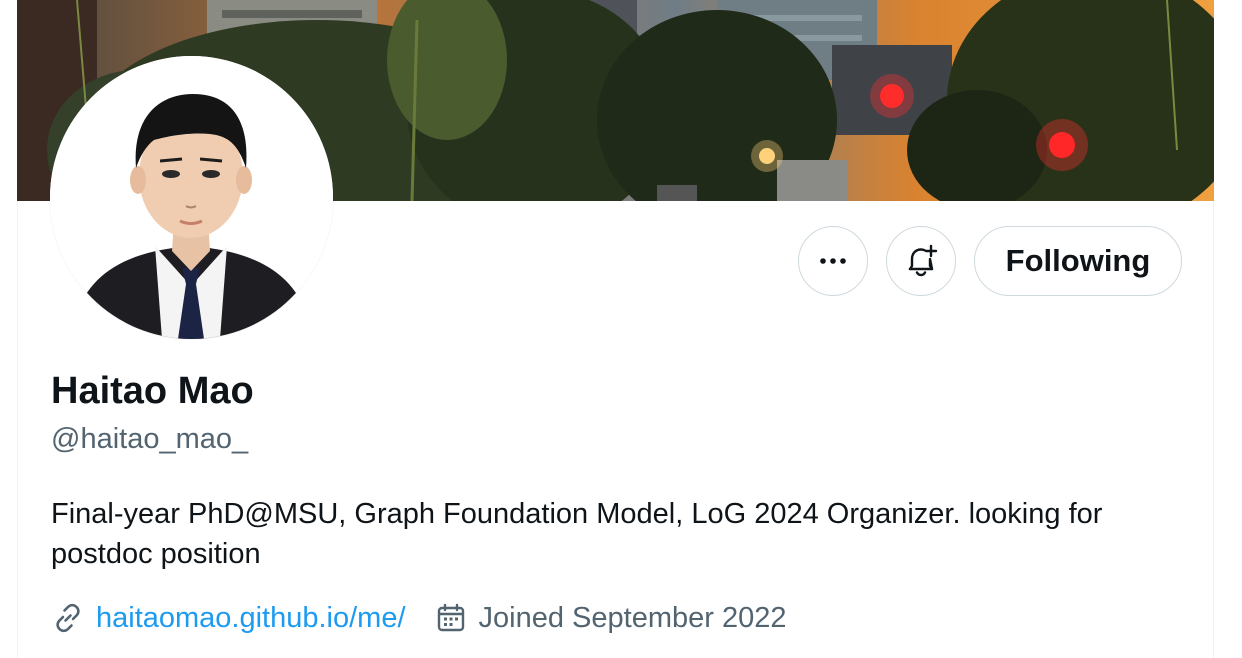  I want to click on avatar-image, so click(191, 197).